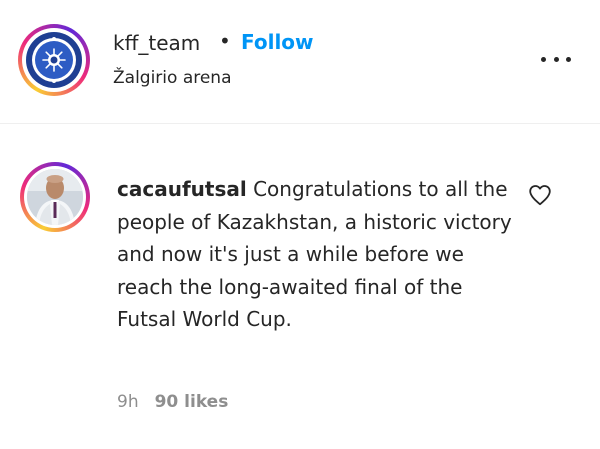 Image resolution: width=600 pixels, height=449 pixels. I want to click on comment-likes-count: 90 likes, so click(192, 402).